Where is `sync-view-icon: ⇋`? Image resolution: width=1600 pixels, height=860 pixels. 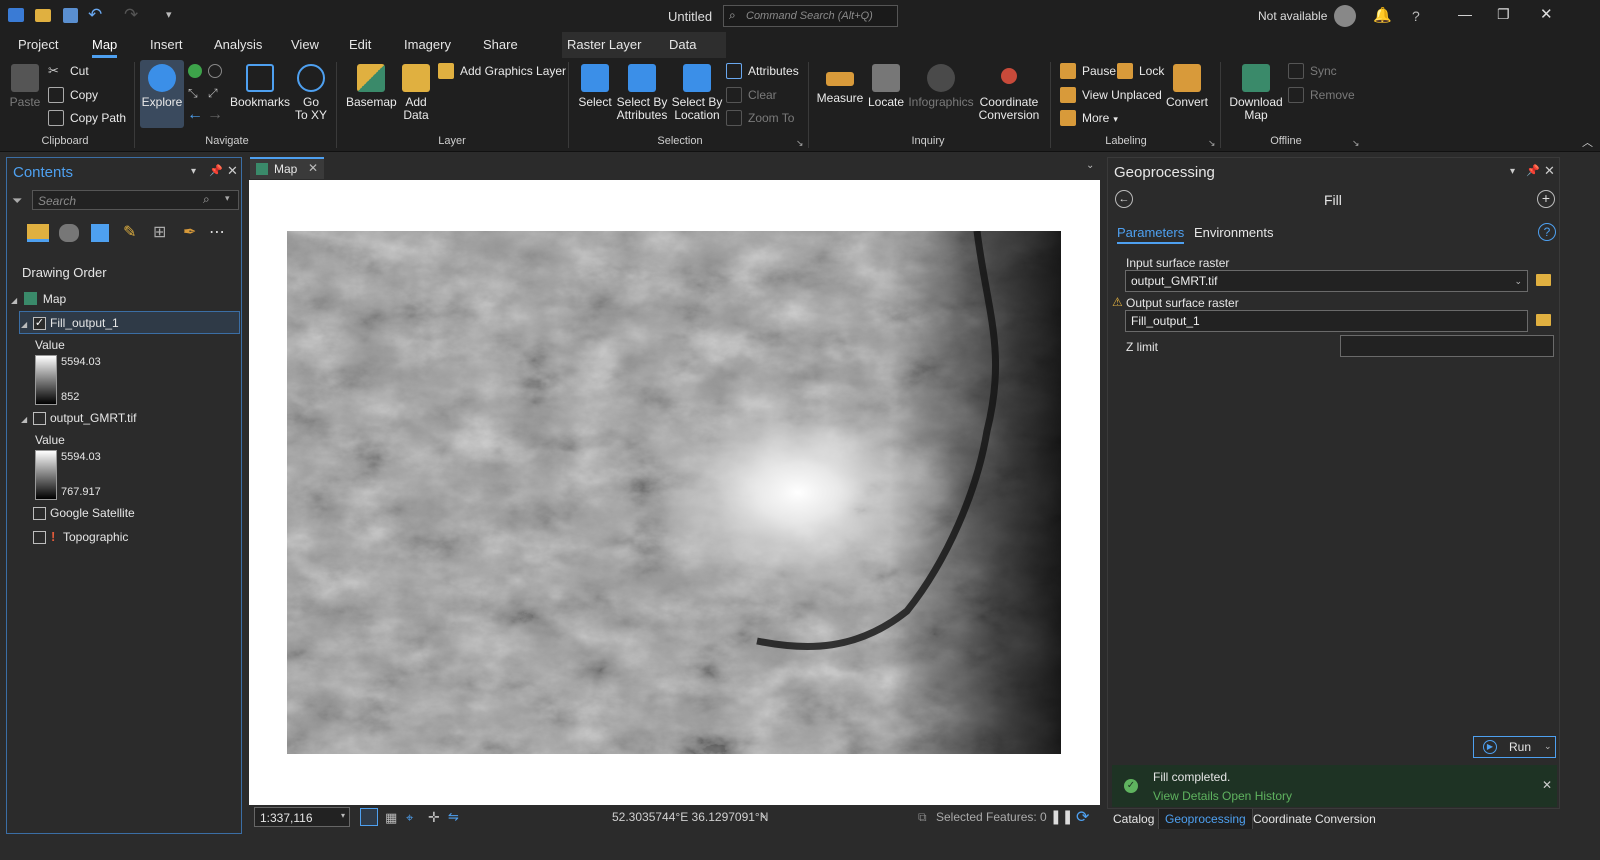 sync-view-icon: ⇋ is located at coordinates (453, 817).